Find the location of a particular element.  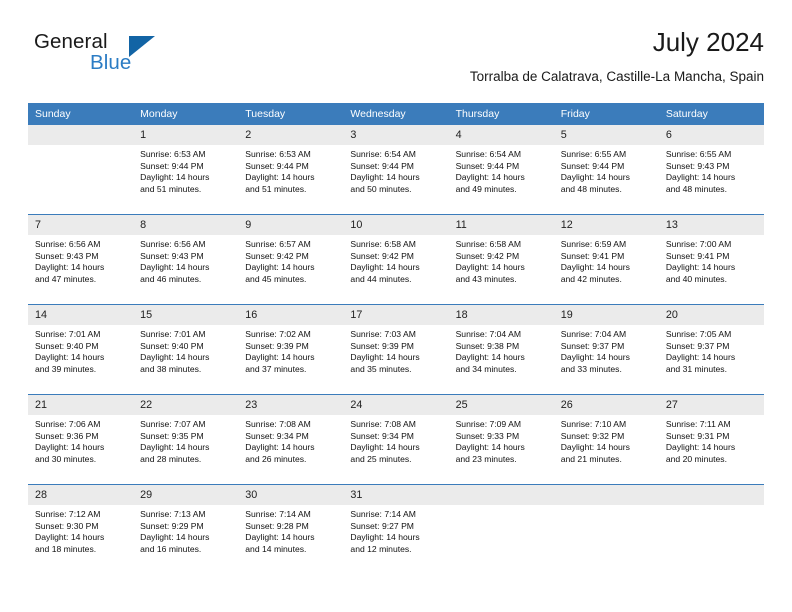

weekday-header-thursday: Thursday is located at coordinates (501, 114).